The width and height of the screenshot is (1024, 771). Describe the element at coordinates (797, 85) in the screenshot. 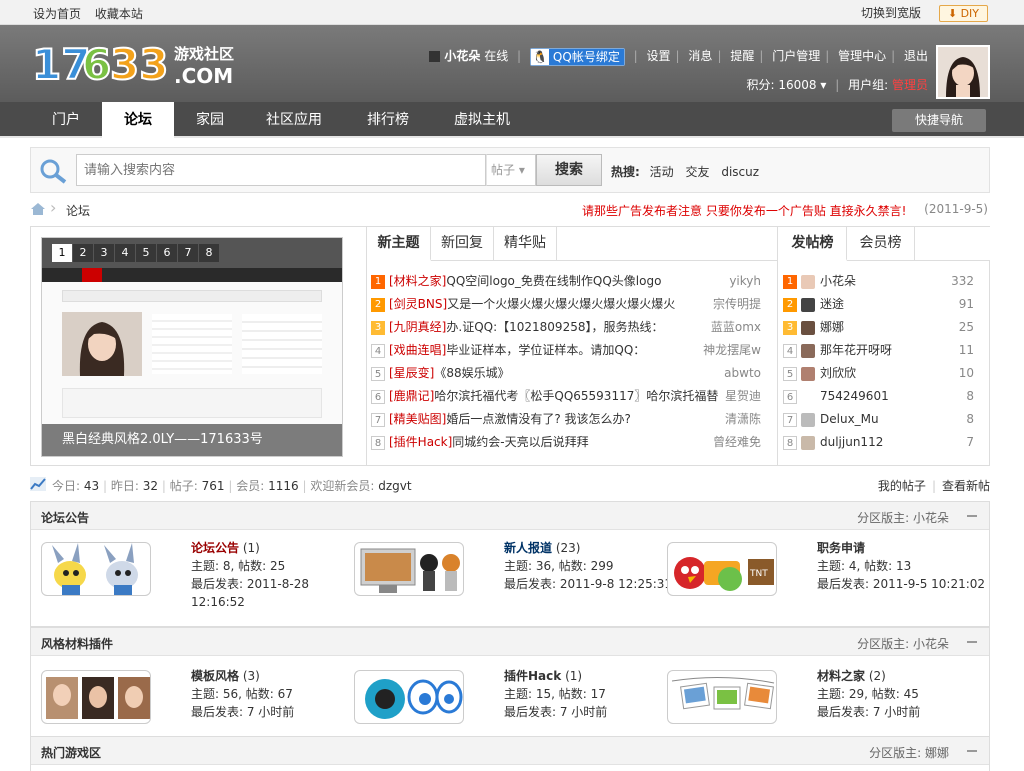

I see `points-value: 16008` at that location.